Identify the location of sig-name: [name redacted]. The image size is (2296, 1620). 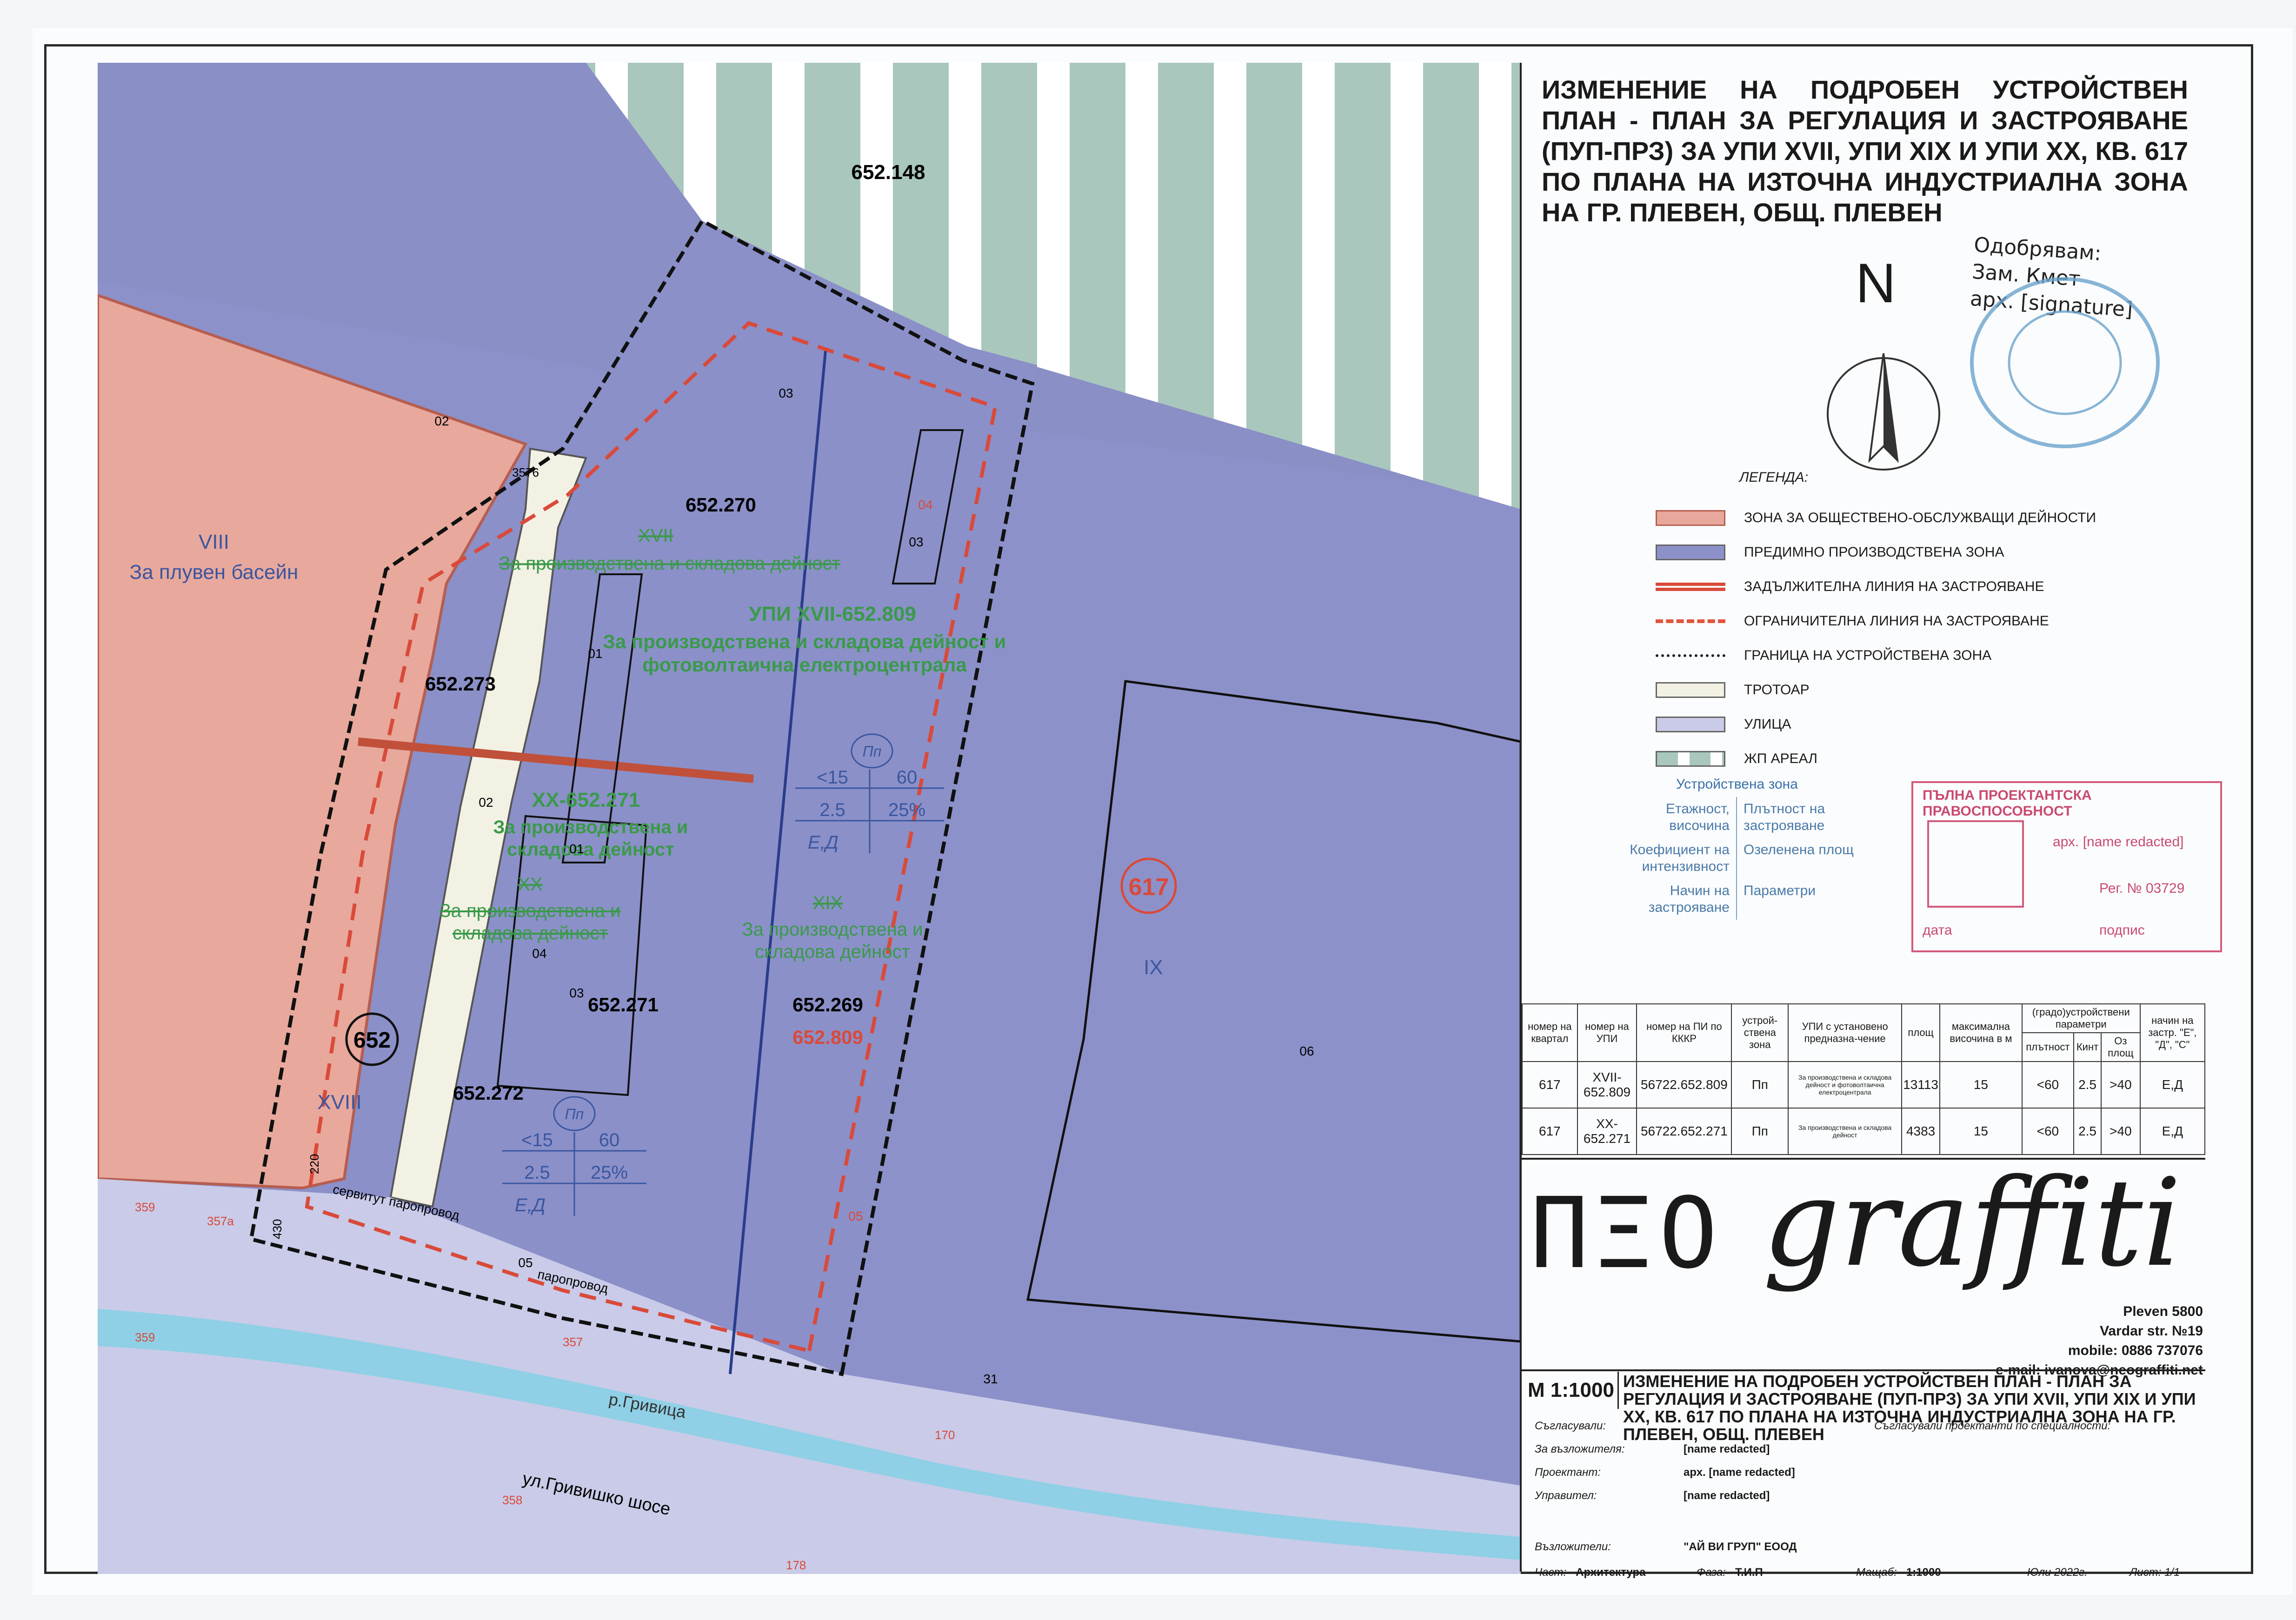
(1727, 1449).